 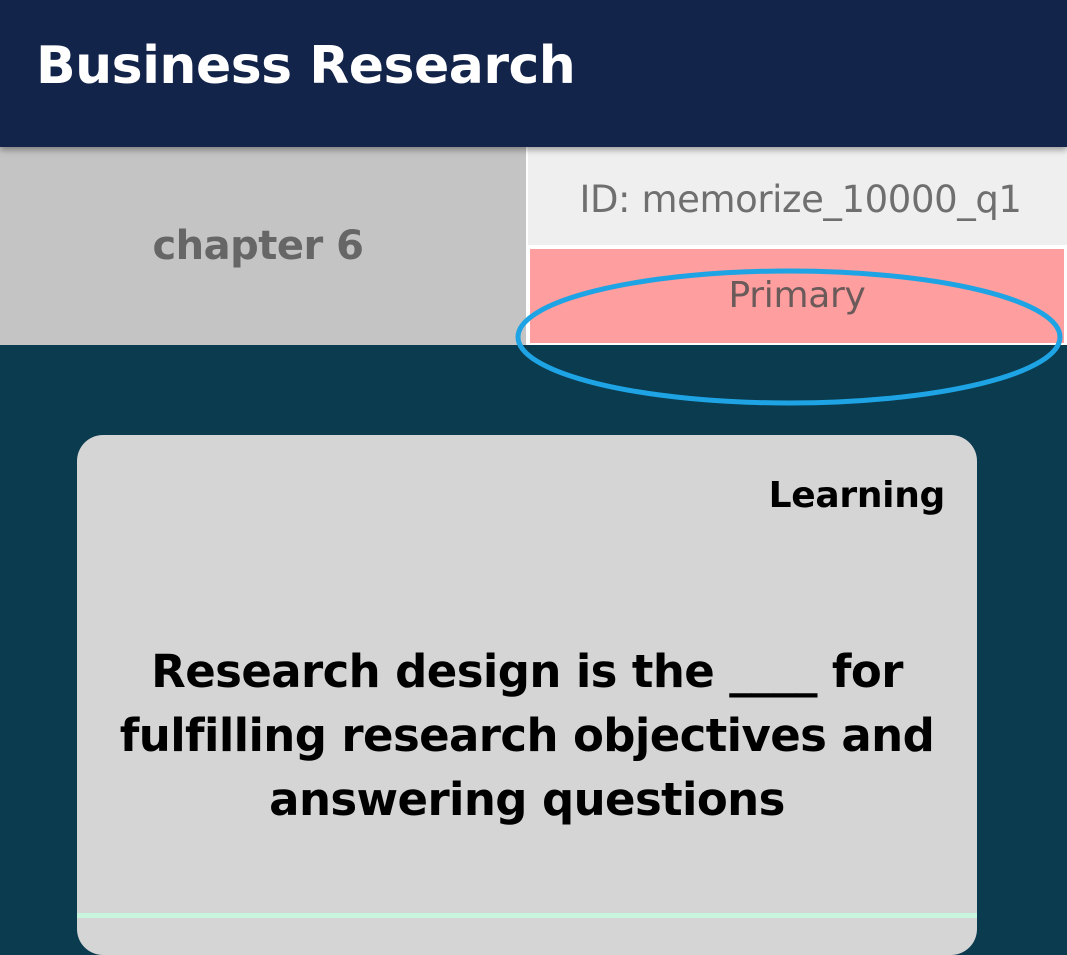 I want to click on app-title: Business Research, so click(x=306, y=66).